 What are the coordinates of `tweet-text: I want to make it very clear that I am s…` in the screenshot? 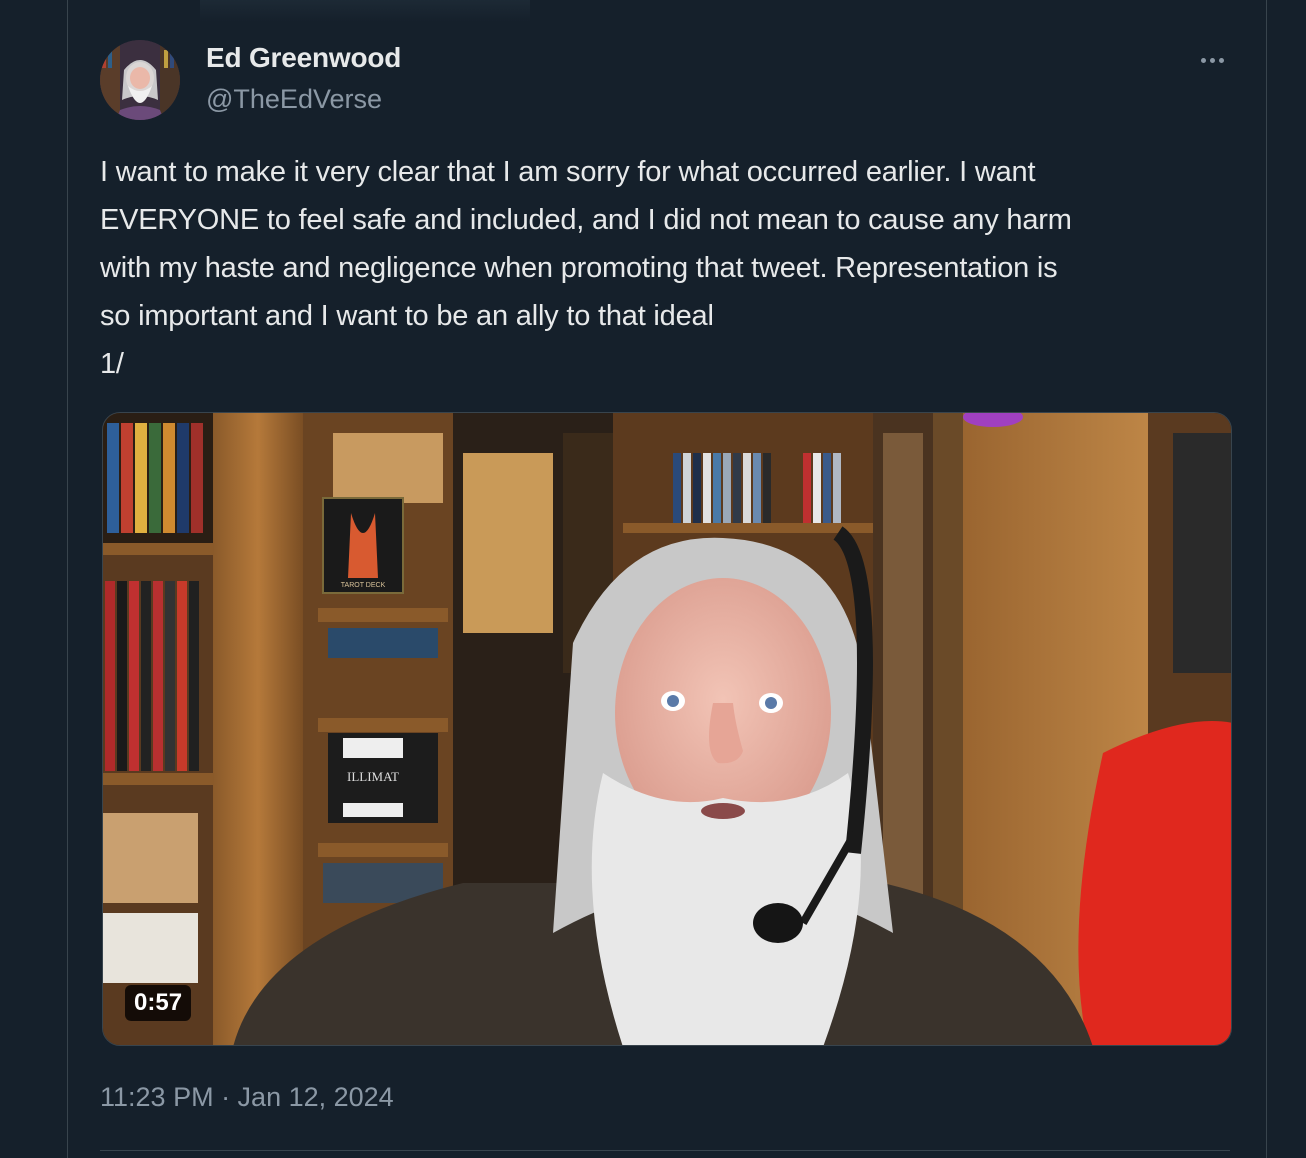 It's located at (586, 268).